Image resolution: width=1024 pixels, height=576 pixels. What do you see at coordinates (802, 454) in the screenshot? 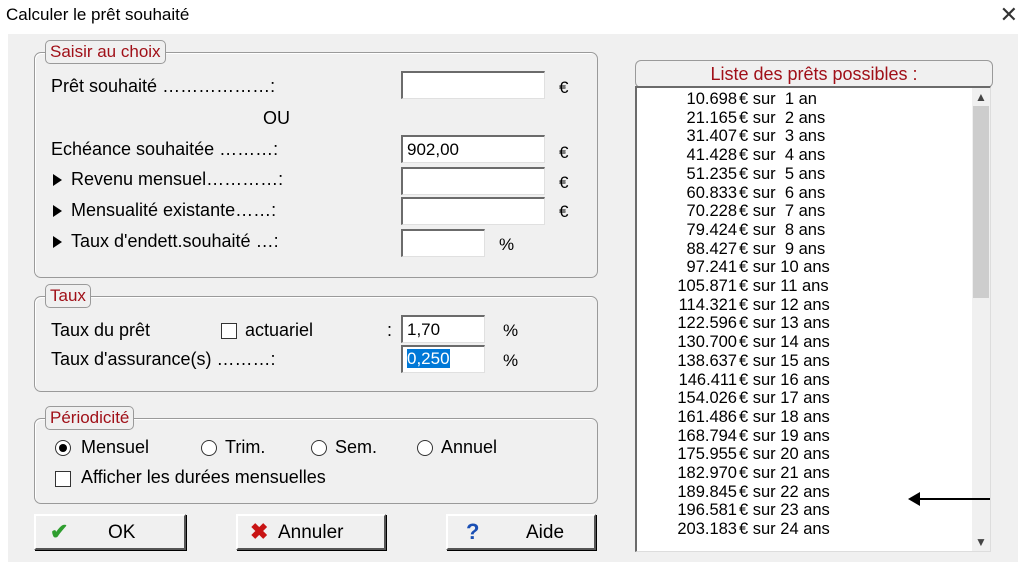
I see `list-item: 175.955 € sur 20 ans` at bounding box center [802, 454].